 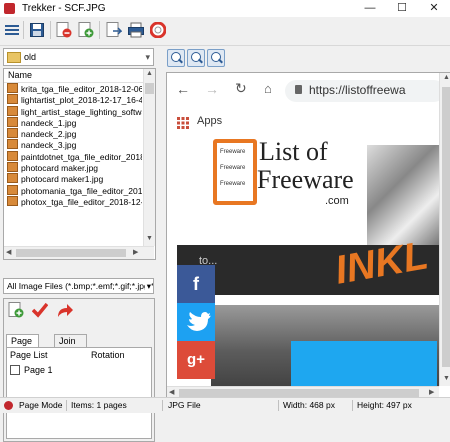 What do you see at coordinates (365, 91) in the screenshot?
I see `address-bar-image: https://listoffreewa` at bounding box center [365, 91].